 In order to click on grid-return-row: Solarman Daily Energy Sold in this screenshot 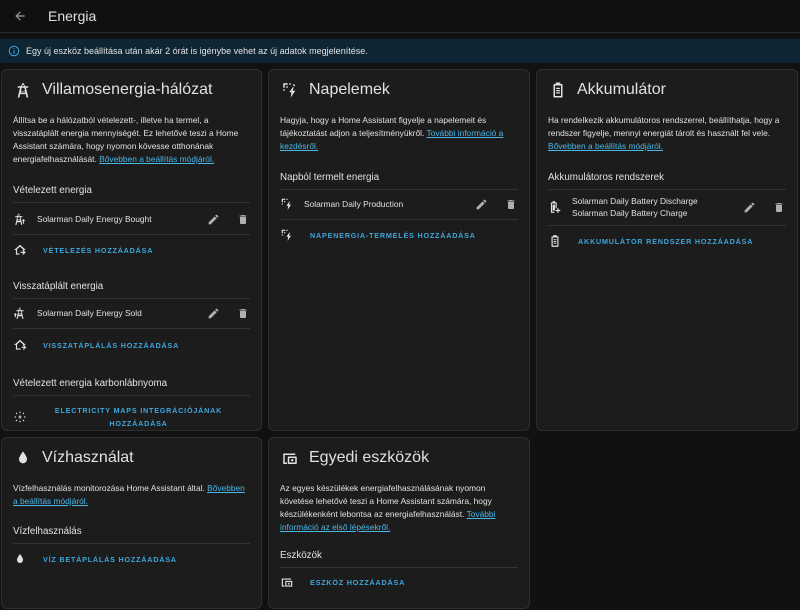, I will do `click(131, 313)`.